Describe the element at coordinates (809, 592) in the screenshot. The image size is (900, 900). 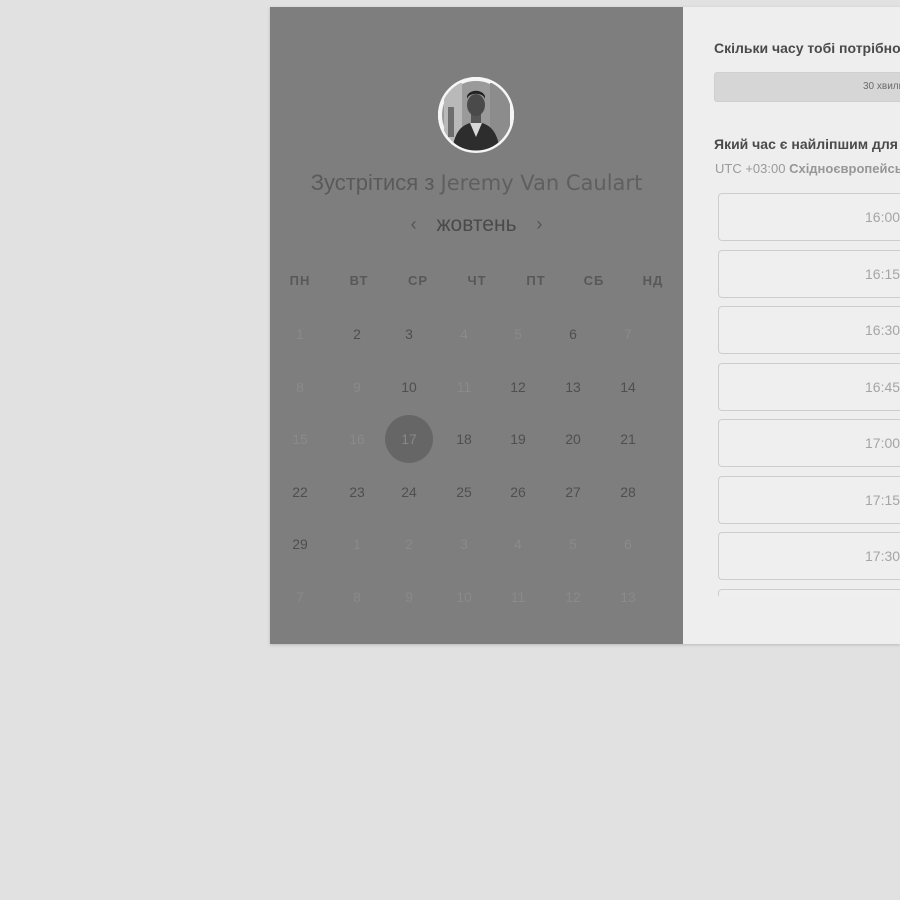
I see `time-slot-button: 17:45` at that location.